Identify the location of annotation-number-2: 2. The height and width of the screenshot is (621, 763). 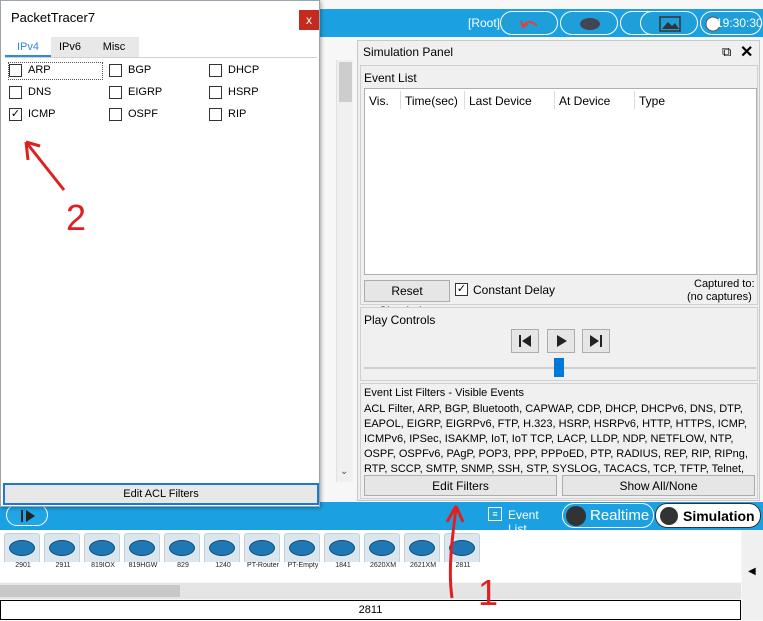
(76, 217).